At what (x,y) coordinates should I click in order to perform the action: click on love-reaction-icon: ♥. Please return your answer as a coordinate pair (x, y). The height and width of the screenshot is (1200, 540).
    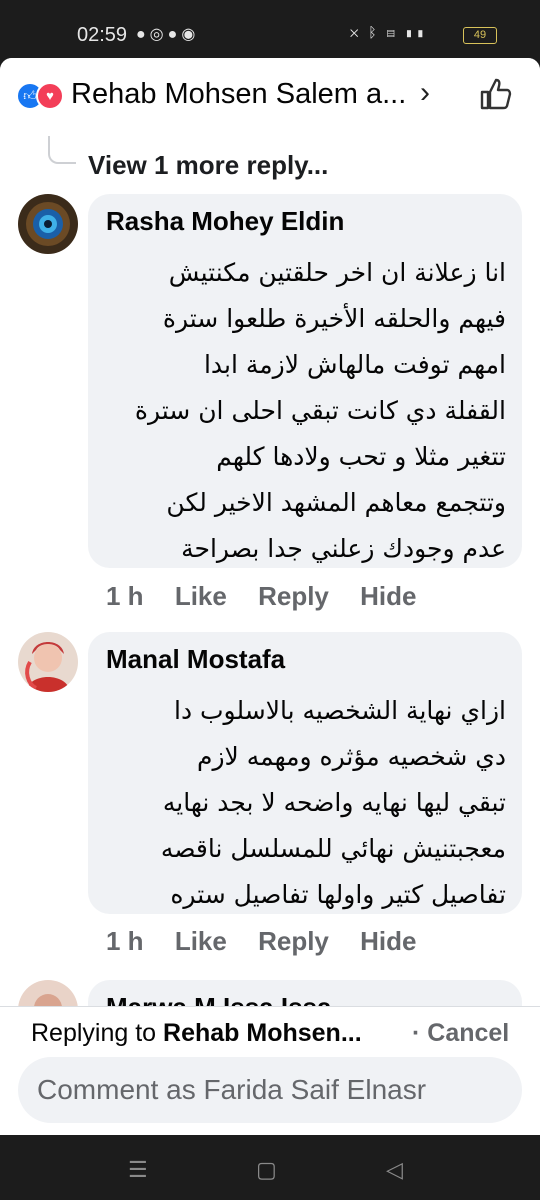
    Looking at the image, I should click on (50, 96).